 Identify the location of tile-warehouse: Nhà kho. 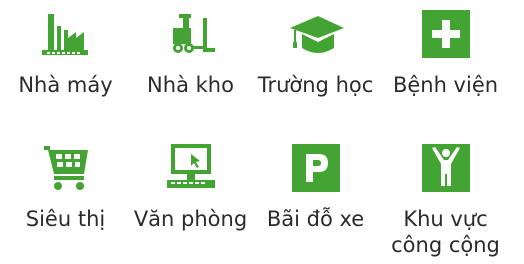
(190, 53).